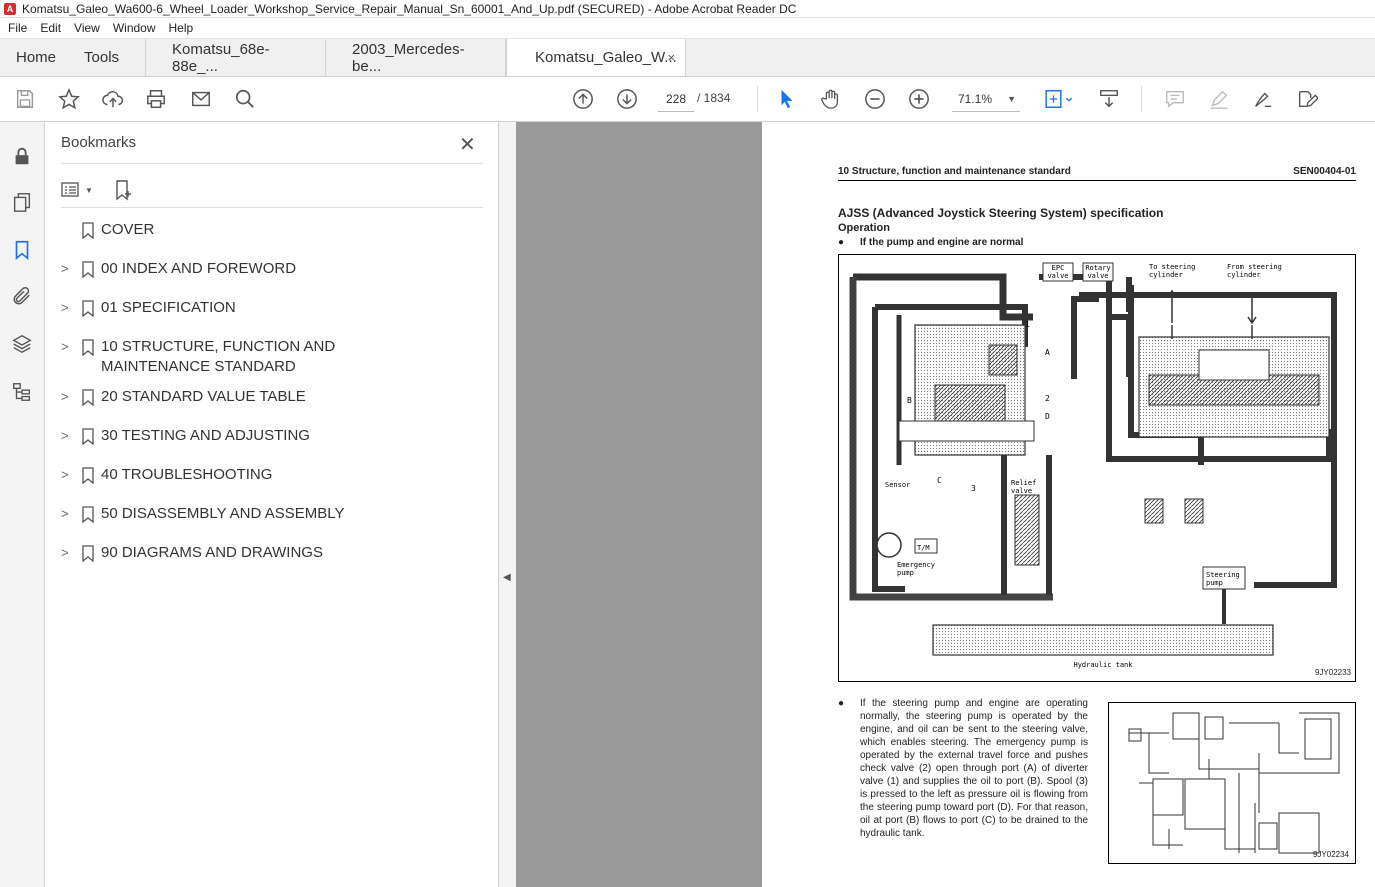 The height and width of the screenshot is (887, 1375). Describe the element at coordinates (1141, 99) in the screenshot. I see `toolbar-divider` at that location.